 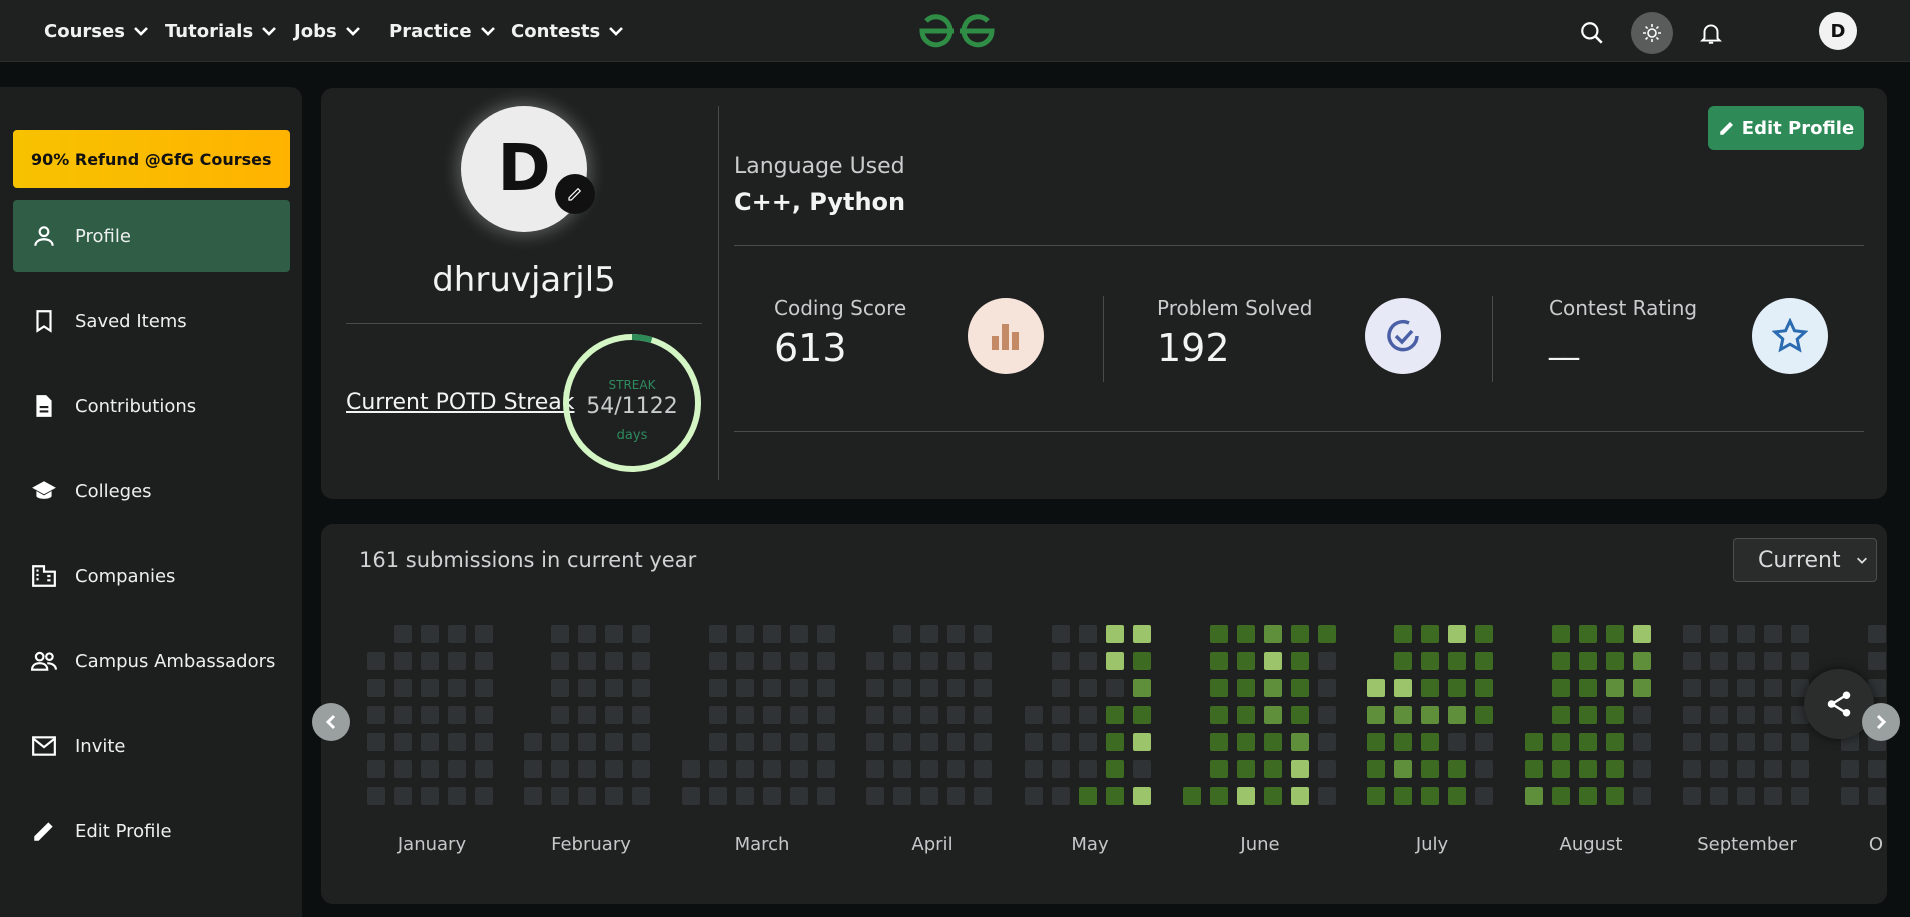 I want to click on edit-avatar-button, so click(x=575, y=194).